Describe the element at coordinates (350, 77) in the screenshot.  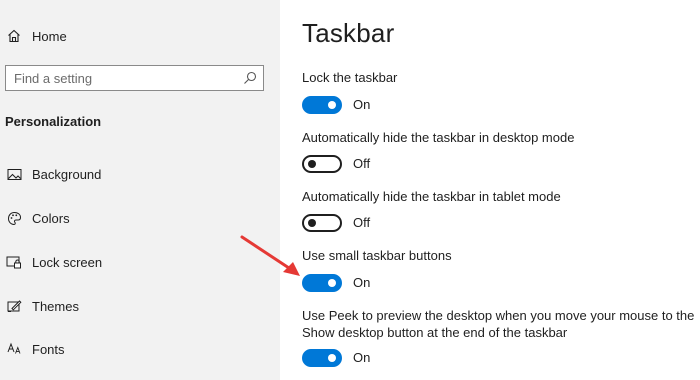
I see `setting-lock-taskbar-label: Lock the taskbar` at that location.